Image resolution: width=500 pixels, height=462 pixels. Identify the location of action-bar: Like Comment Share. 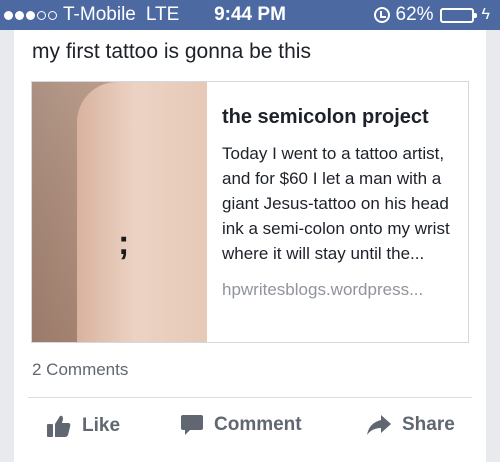
(250, 429).